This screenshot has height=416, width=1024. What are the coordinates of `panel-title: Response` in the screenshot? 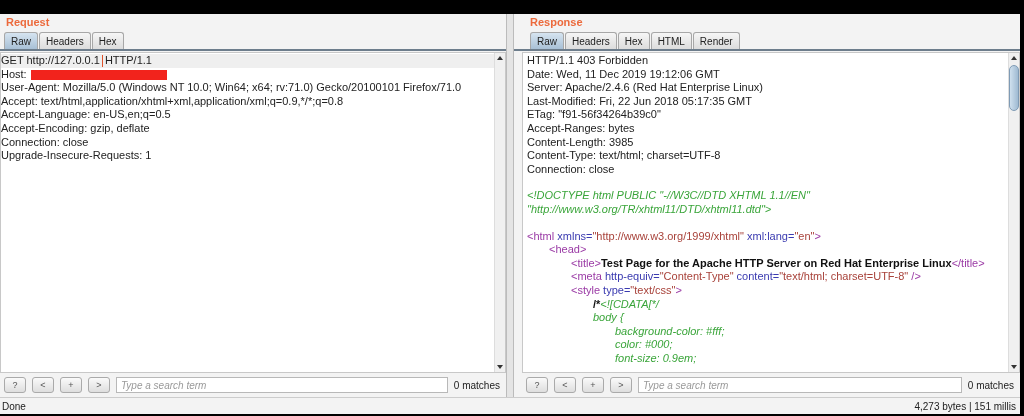 It's located at (556, 22).